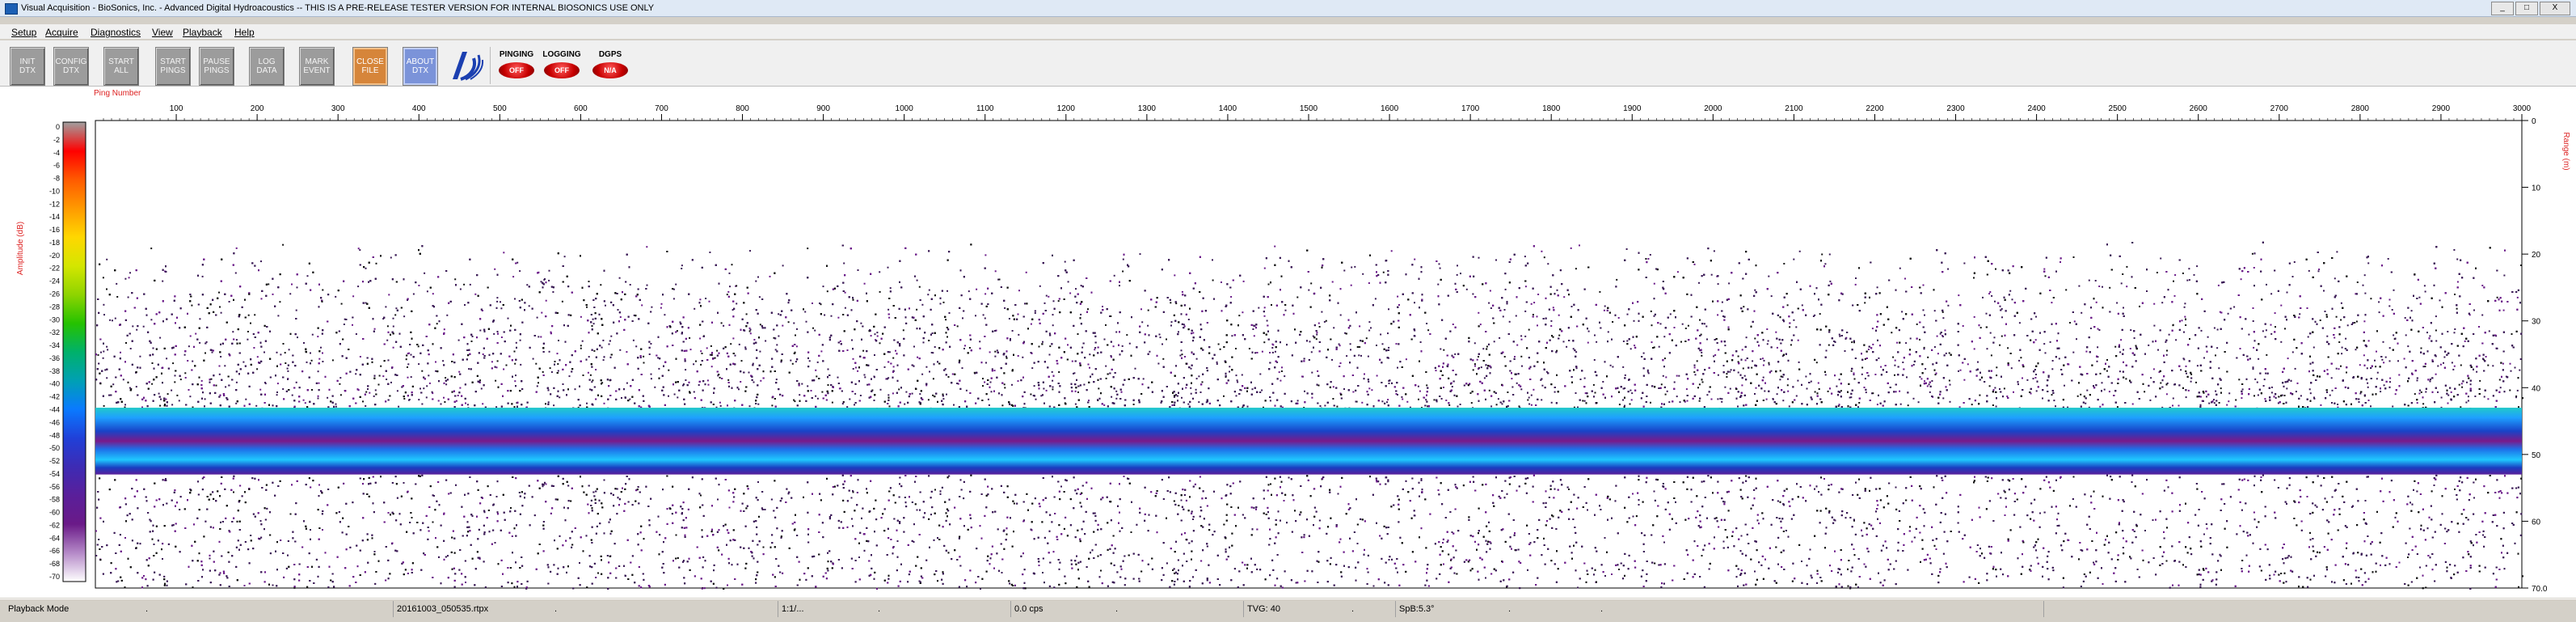  Describe the element at coordinates (267, 66) in the screenshot. I see `log-data-button: LOGDATA` at that location.